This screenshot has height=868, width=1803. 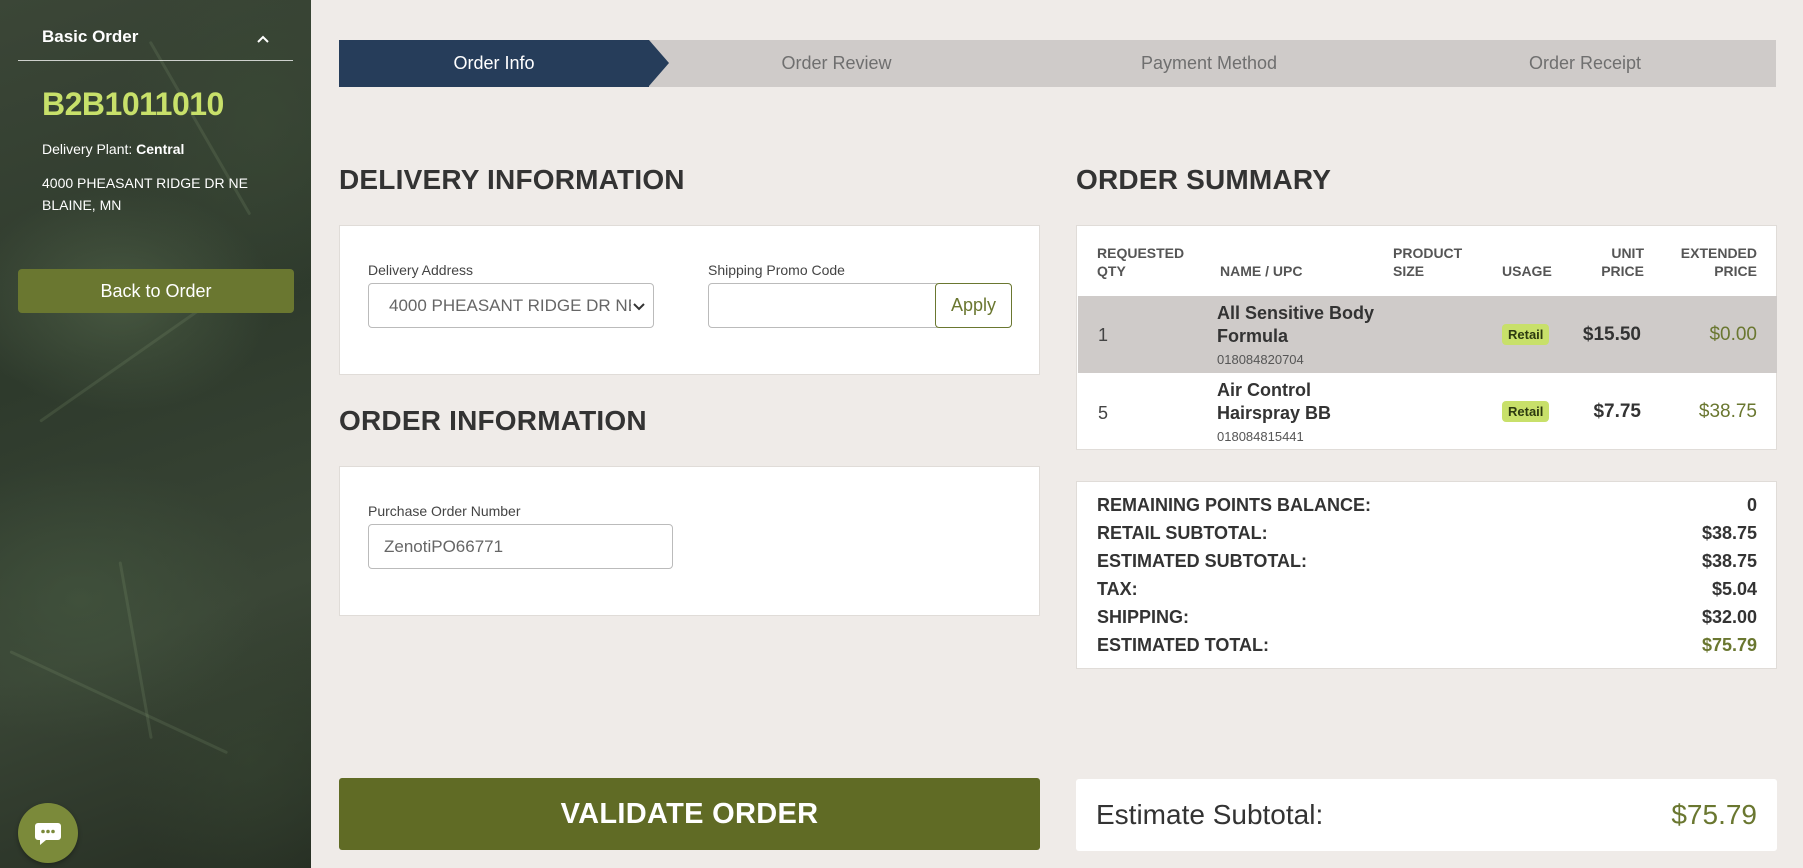 I want to click on estimate-subtotal-bar: Estimate Subtotal: $75.79, so click(x=1426, y=815).